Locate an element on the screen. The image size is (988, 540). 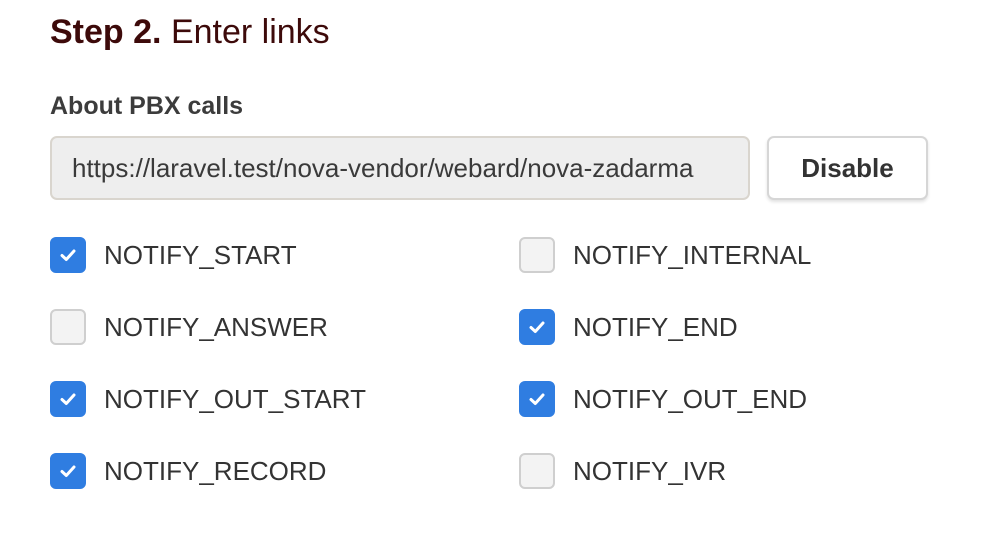
step-title-text: Enter links is located at coordinates (250, 32).